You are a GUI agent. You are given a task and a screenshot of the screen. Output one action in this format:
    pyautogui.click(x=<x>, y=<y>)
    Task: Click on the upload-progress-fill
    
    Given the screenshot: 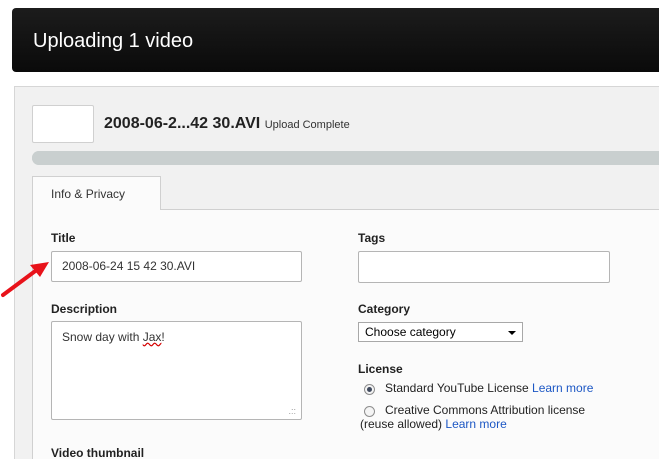 What is the action you would take?
    pyautogui.click(x=345, y=158)
    